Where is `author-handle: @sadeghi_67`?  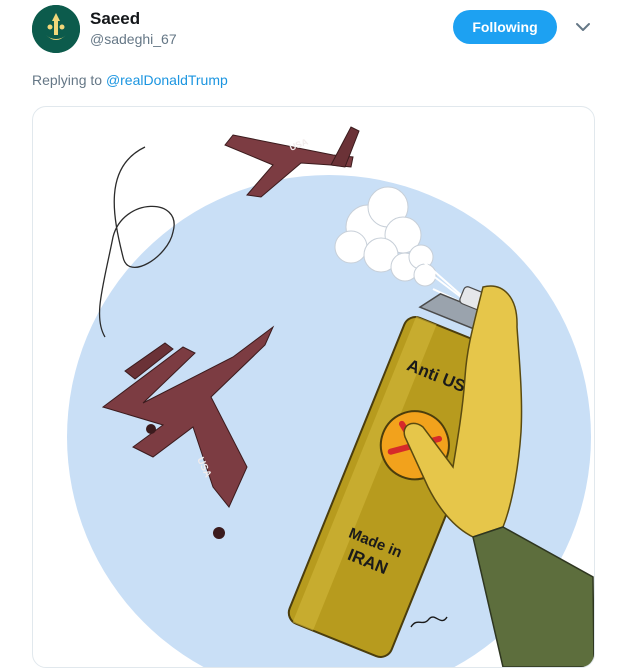 author-handle: @sadeghi_67 is located at coordinates (133, 39).